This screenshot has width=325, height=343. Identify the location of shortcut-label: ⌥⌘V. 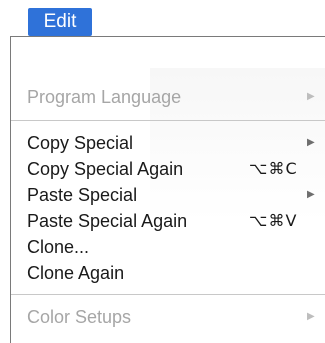
(273, 220).